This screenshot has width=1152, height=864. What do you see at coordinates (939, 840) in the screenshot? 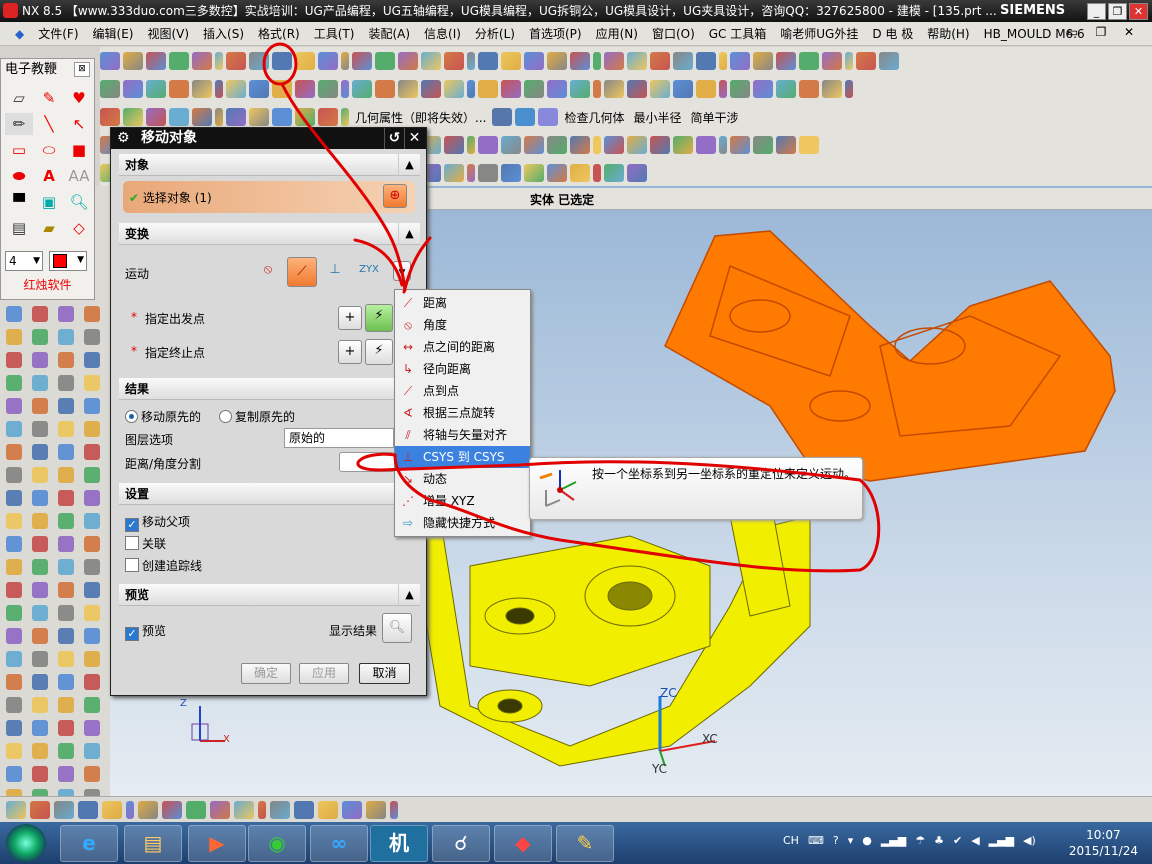
I see `qq-icon: ♣` at bounding box center [939, 840].